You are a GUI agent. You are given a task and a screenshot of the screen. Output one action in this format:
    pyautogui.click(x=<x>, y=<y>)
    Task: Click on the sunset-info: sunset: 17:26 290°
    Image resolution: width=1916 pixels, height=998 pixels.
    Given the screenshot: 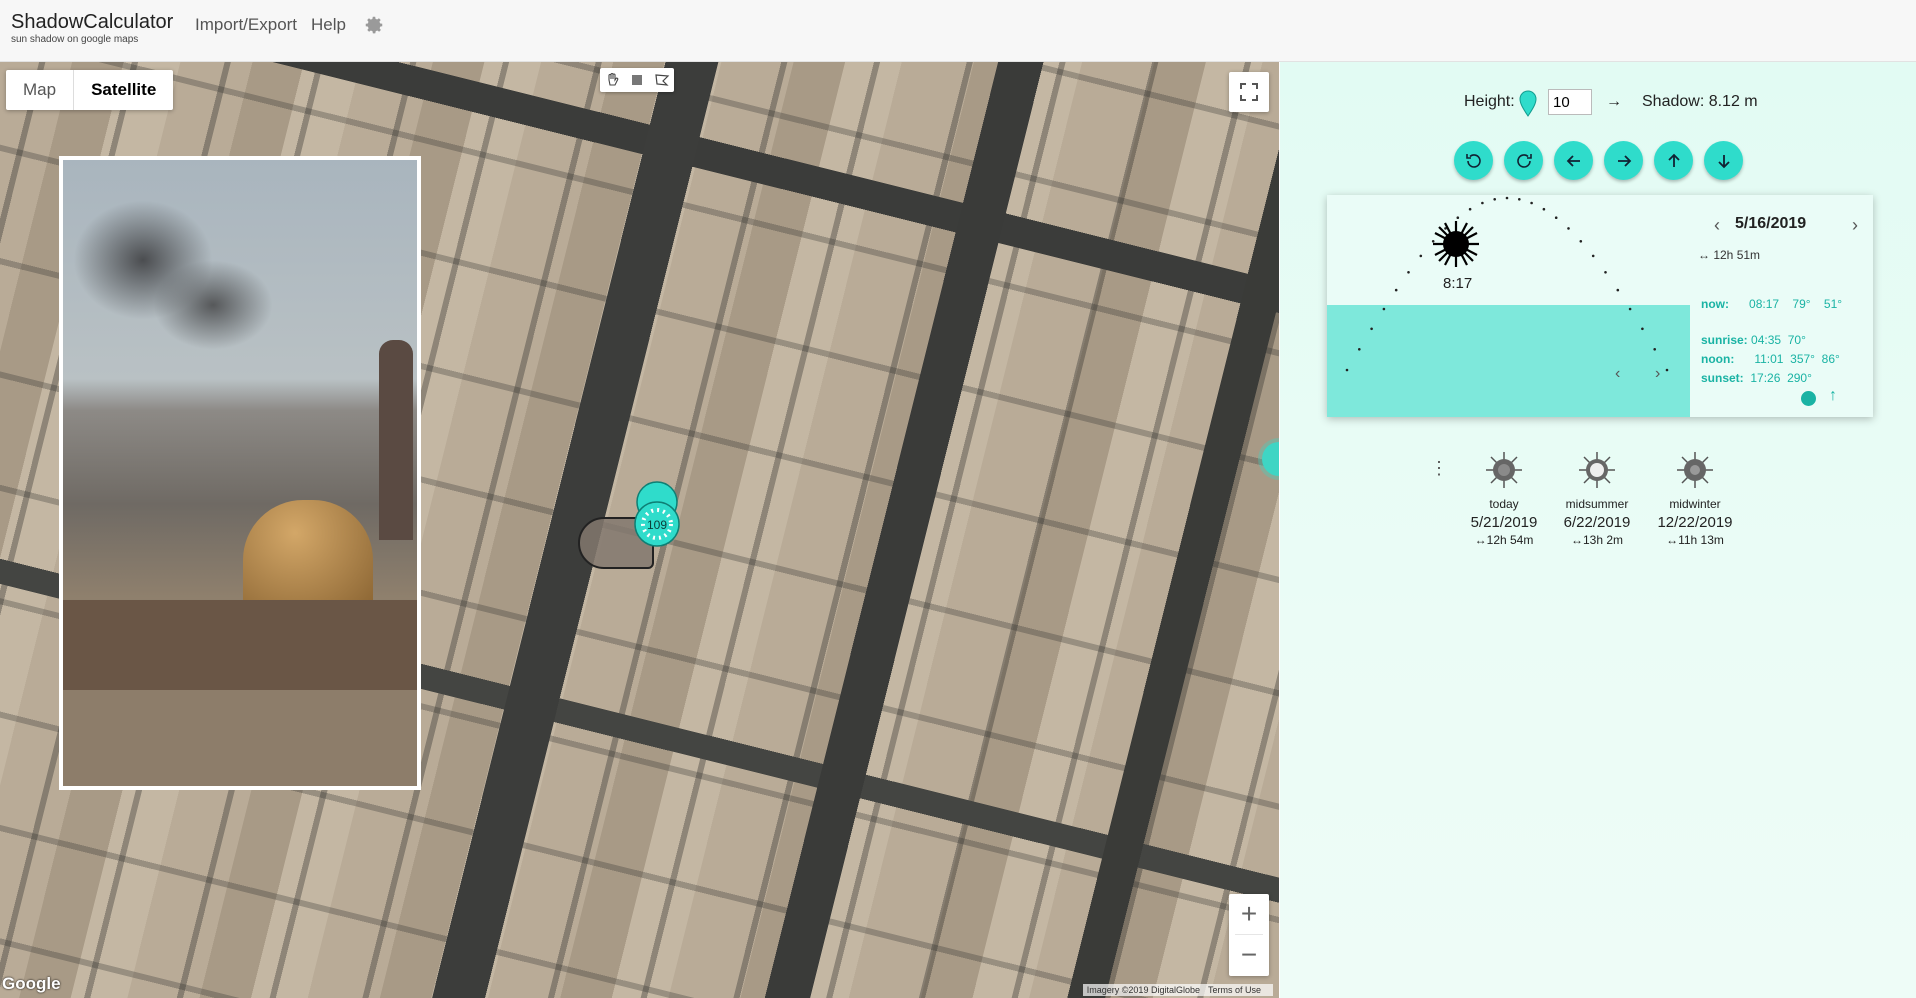 What is the action you would take?
    pyautogui.click(x=1756, y=378)
    